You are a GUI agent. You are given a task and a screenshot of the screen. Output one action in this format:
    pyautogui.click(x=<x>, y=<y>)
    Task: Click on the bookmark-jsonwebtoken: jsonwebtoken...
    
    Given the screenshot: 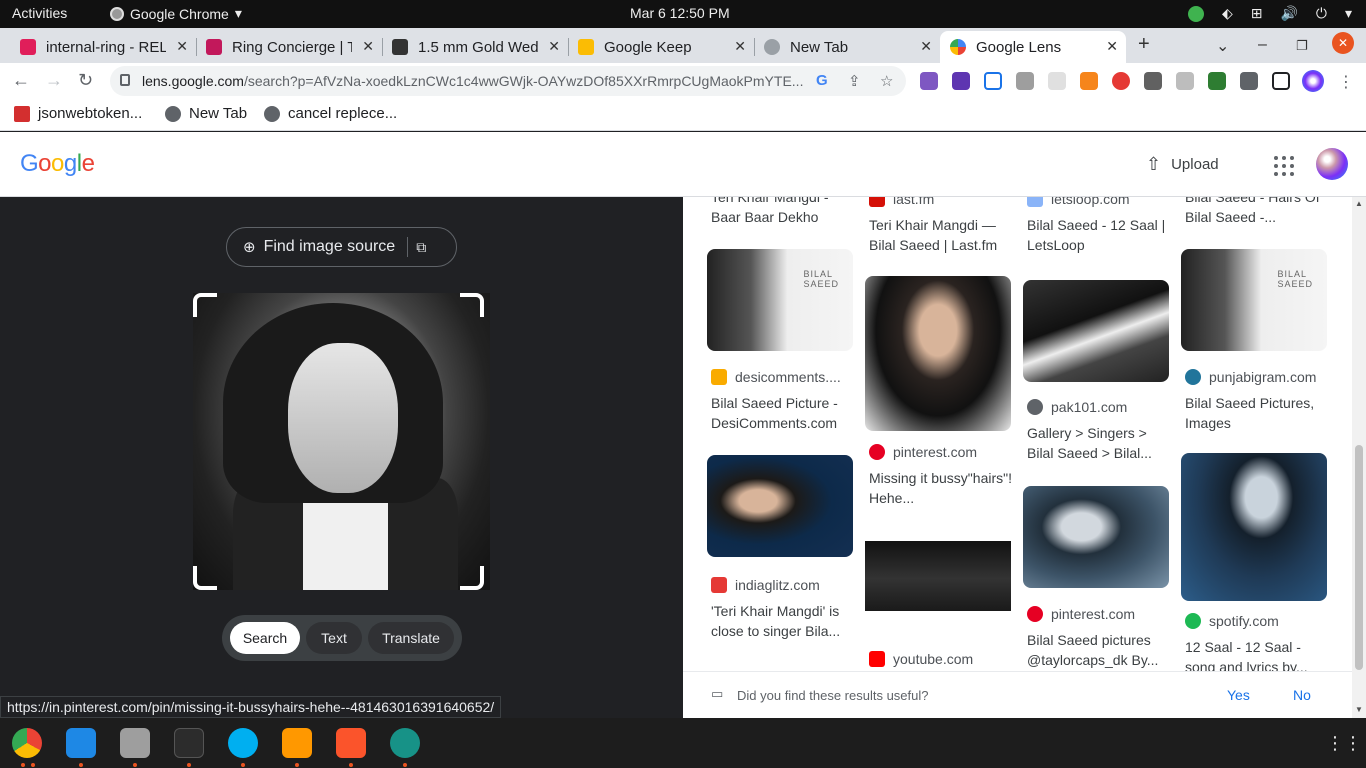 What is the action you would take?
    pyautogui.click(x=78, y=113)
    